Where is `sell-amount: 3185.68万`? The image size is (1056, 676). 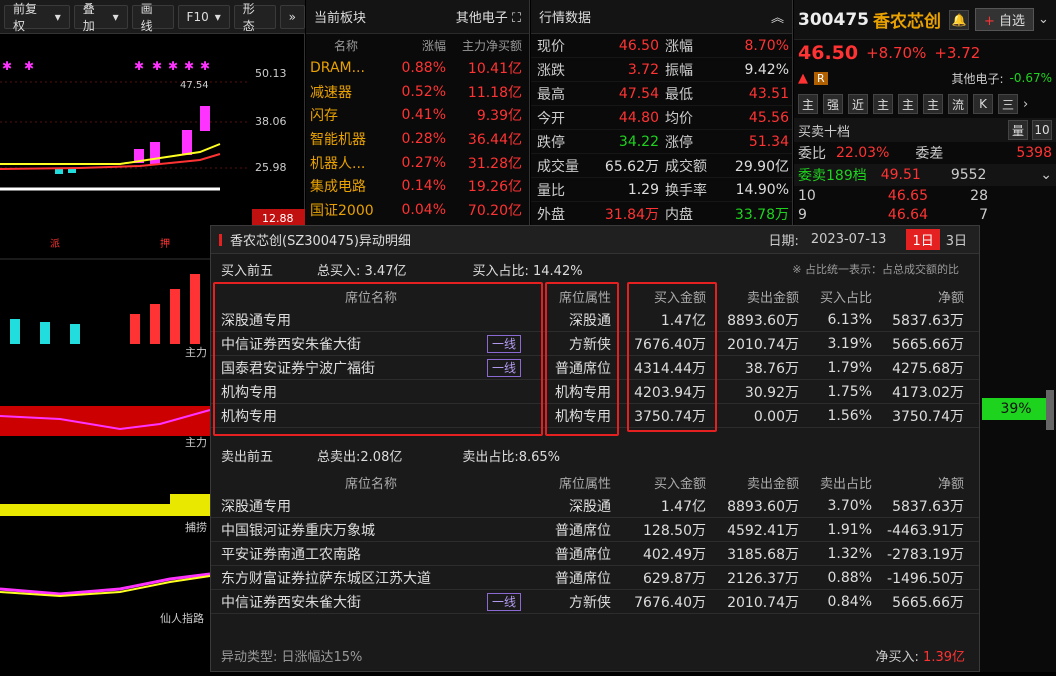 sell-amount: 3185.68万 is located at coordinates (763, 554).